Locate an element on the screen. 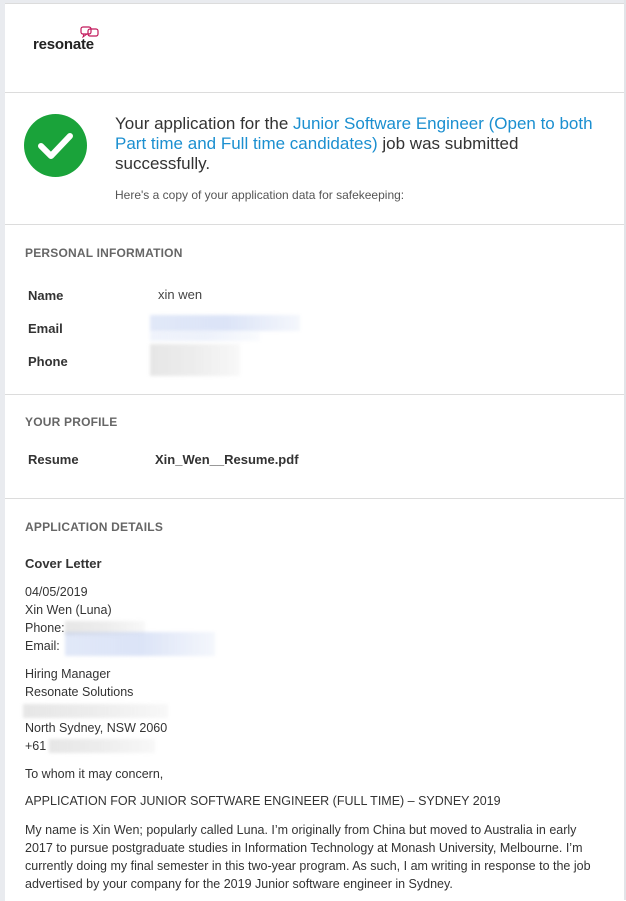 This screenshot has width=626, height=901. letter-sender: Xin Wen (Luna) is located at coordinates (68, 610).